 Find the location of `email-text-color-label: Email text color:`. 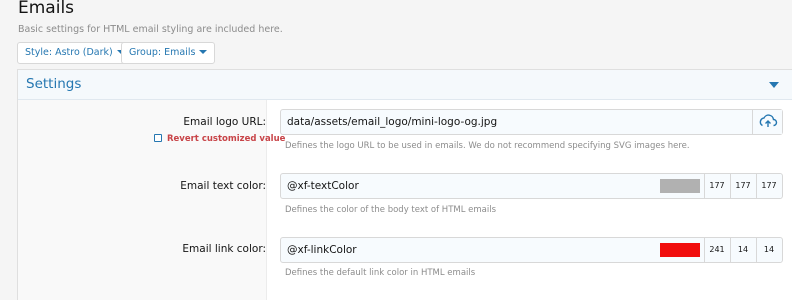

email-text-color-label: Email text color: is located at coordinates (223, 186).